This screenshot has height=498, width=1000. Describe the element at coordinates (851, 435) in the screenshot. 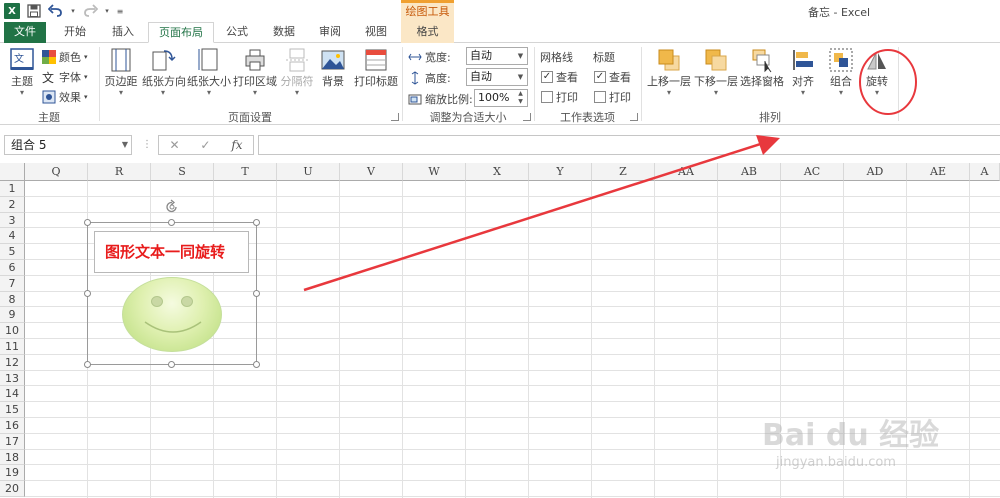

I see `baidu-watermark: Bai du 经验` at that location.